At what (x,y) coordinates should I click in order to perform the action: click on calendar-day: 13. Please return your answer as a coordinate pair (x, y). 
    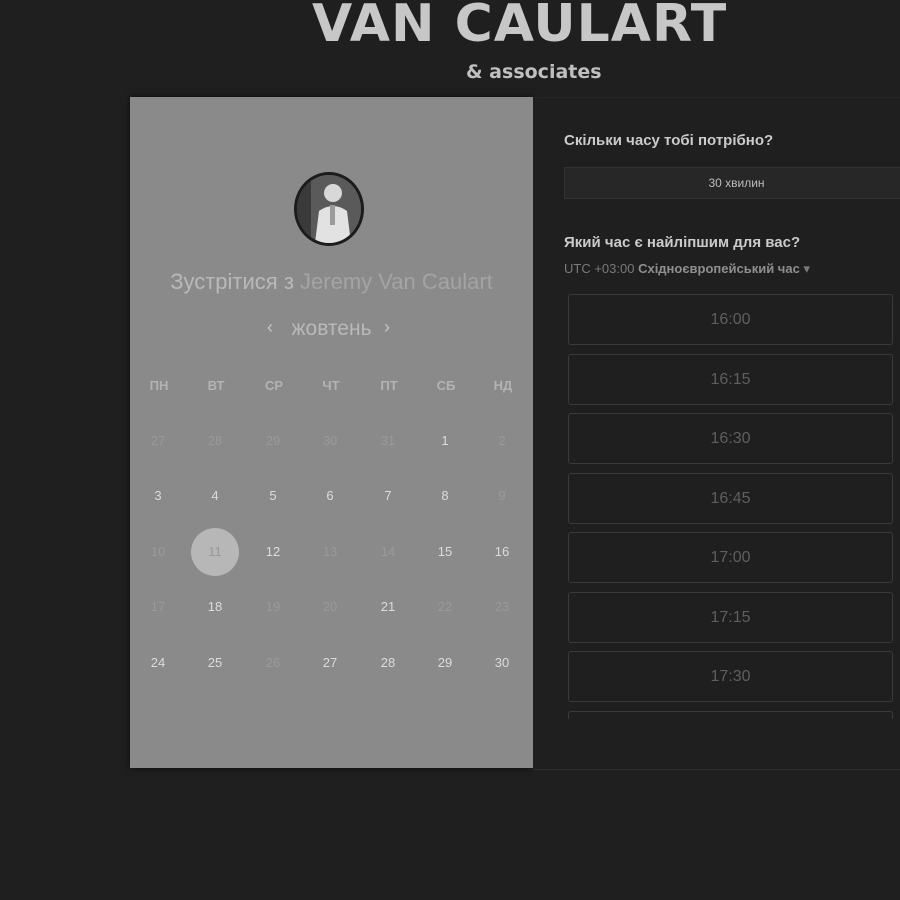
    Looking at the image, I should click on (330, 551).